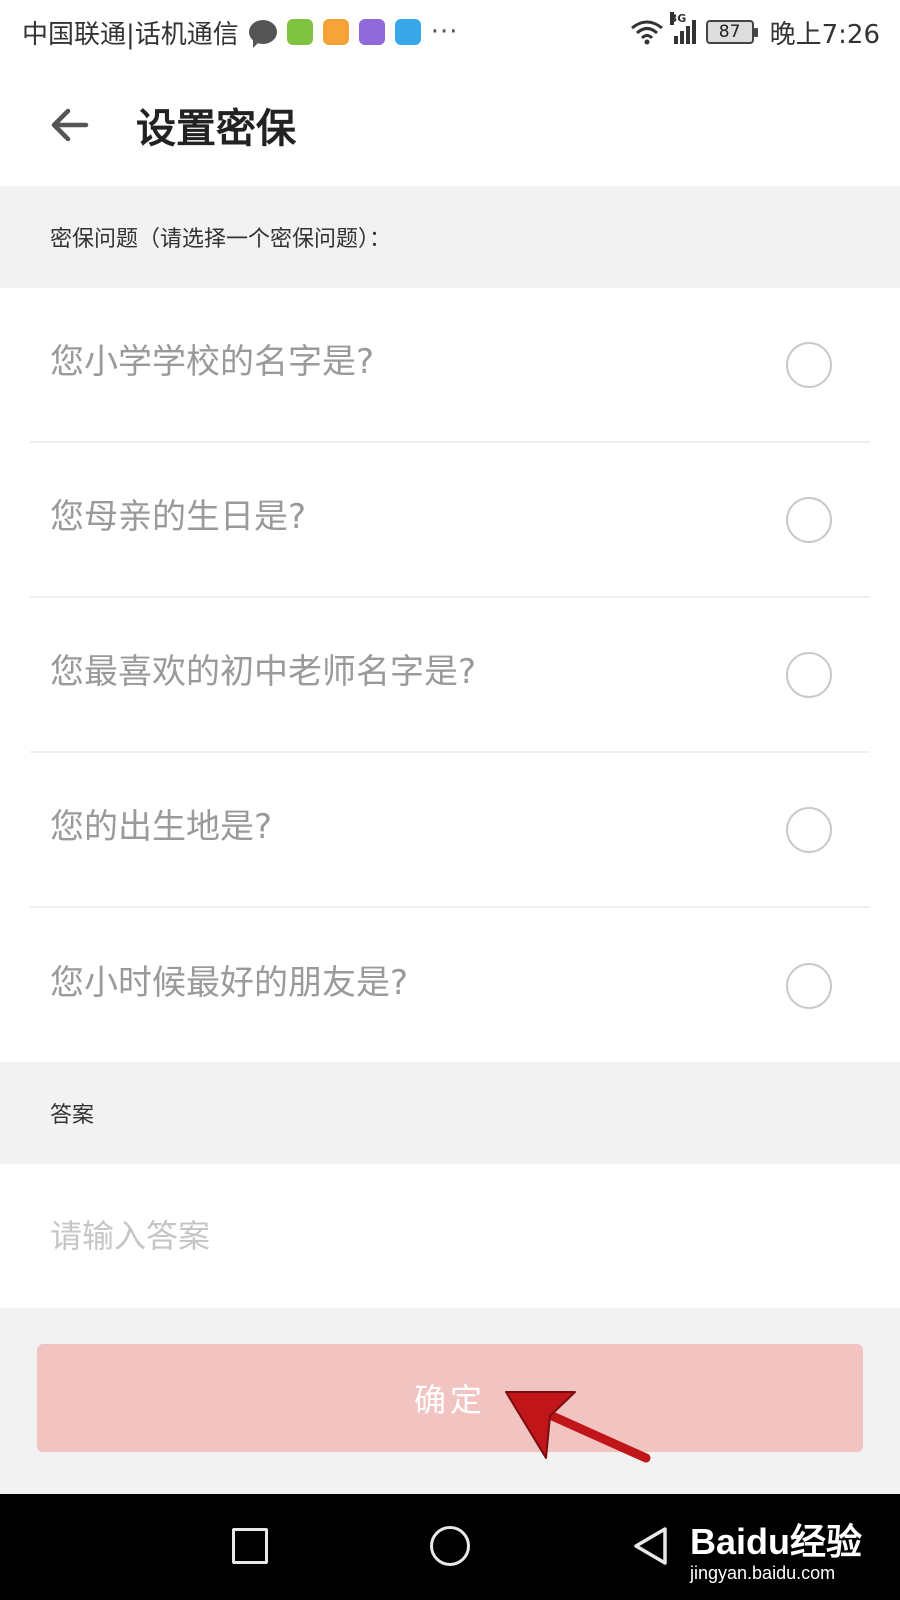 Image resolution: width=900 pixels, height=1600 pixels. What do you see at coordinates (229, 983) in the screenshot?
I see `question-text: 您小时候最好的朋友是?` at bounding box center [229, 983].